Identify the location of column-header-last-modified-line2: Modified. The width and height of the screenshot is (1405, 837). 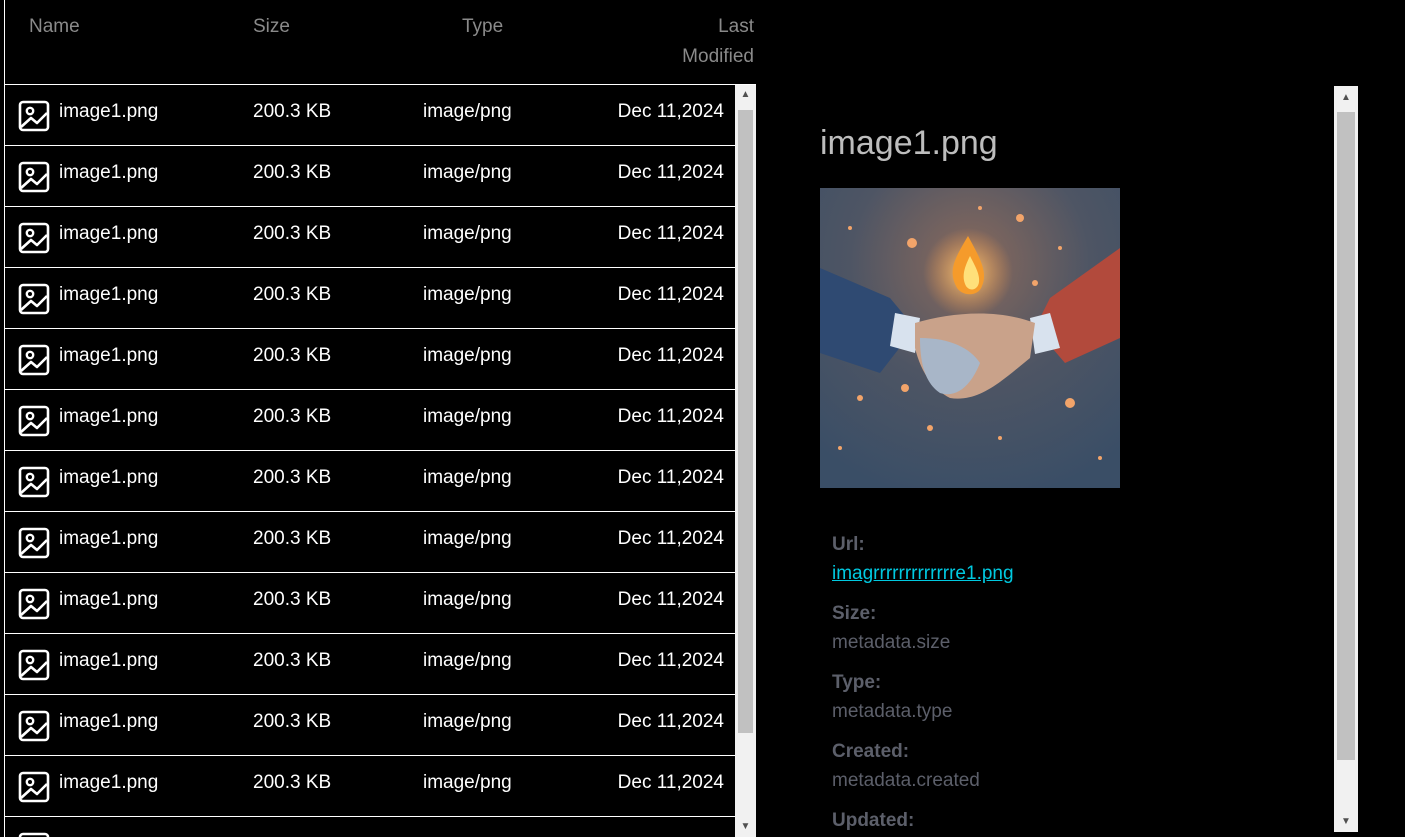
(718, 56).